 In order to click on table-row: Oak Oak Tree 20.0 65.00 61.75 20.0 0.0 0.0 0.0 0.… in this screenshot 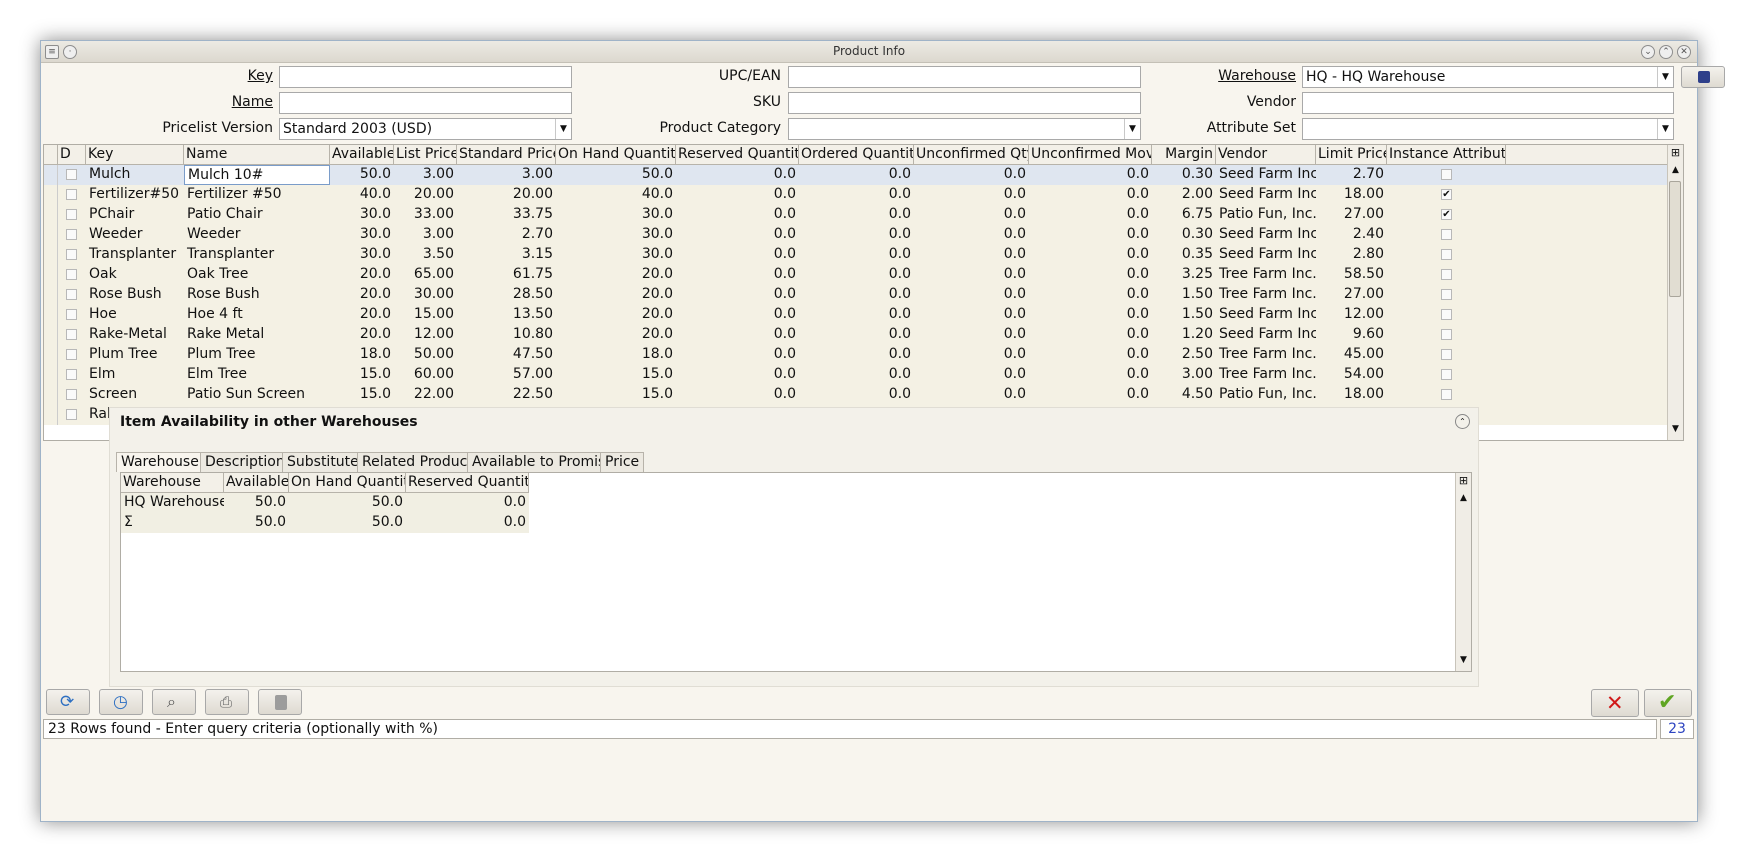, I will do `click(855, 275)`.